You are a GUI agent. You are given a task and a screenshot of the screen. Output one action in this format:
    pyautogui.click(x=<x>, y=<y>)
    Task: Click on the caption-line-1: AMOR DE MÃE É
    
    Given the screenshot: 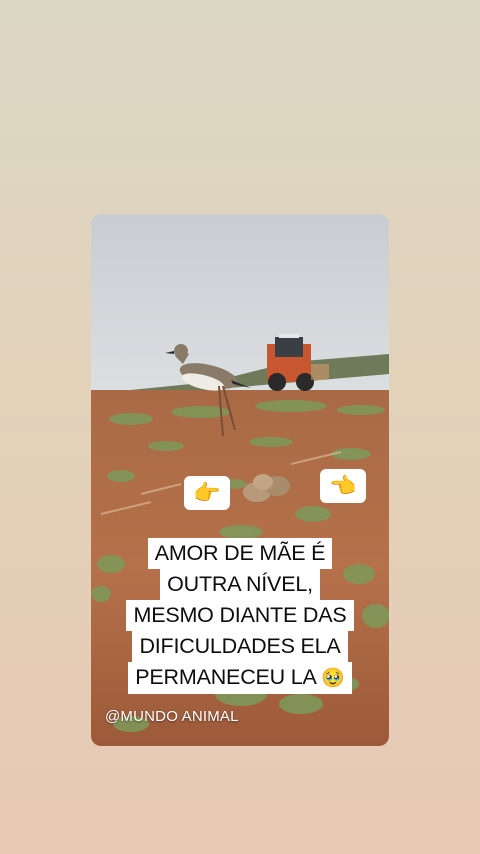 What is the action you would take?
    pyautogui.click(x=240, y=553)
    